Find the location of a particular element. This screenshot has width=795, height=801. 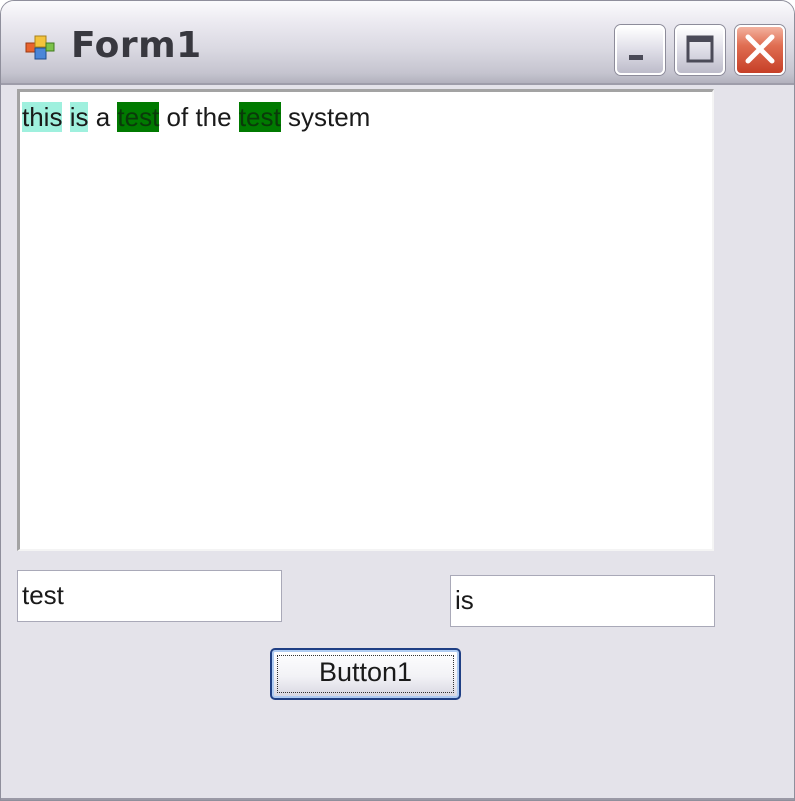

maximize-icon is located at coordinates (700, 49).